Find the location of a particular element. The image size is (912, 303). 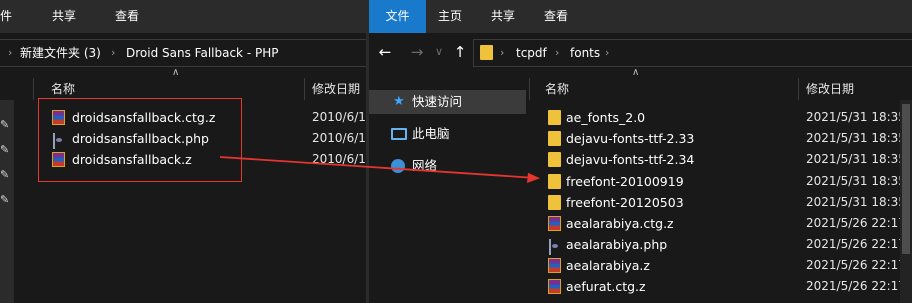

network-icon is located at coordinates (398, 166).